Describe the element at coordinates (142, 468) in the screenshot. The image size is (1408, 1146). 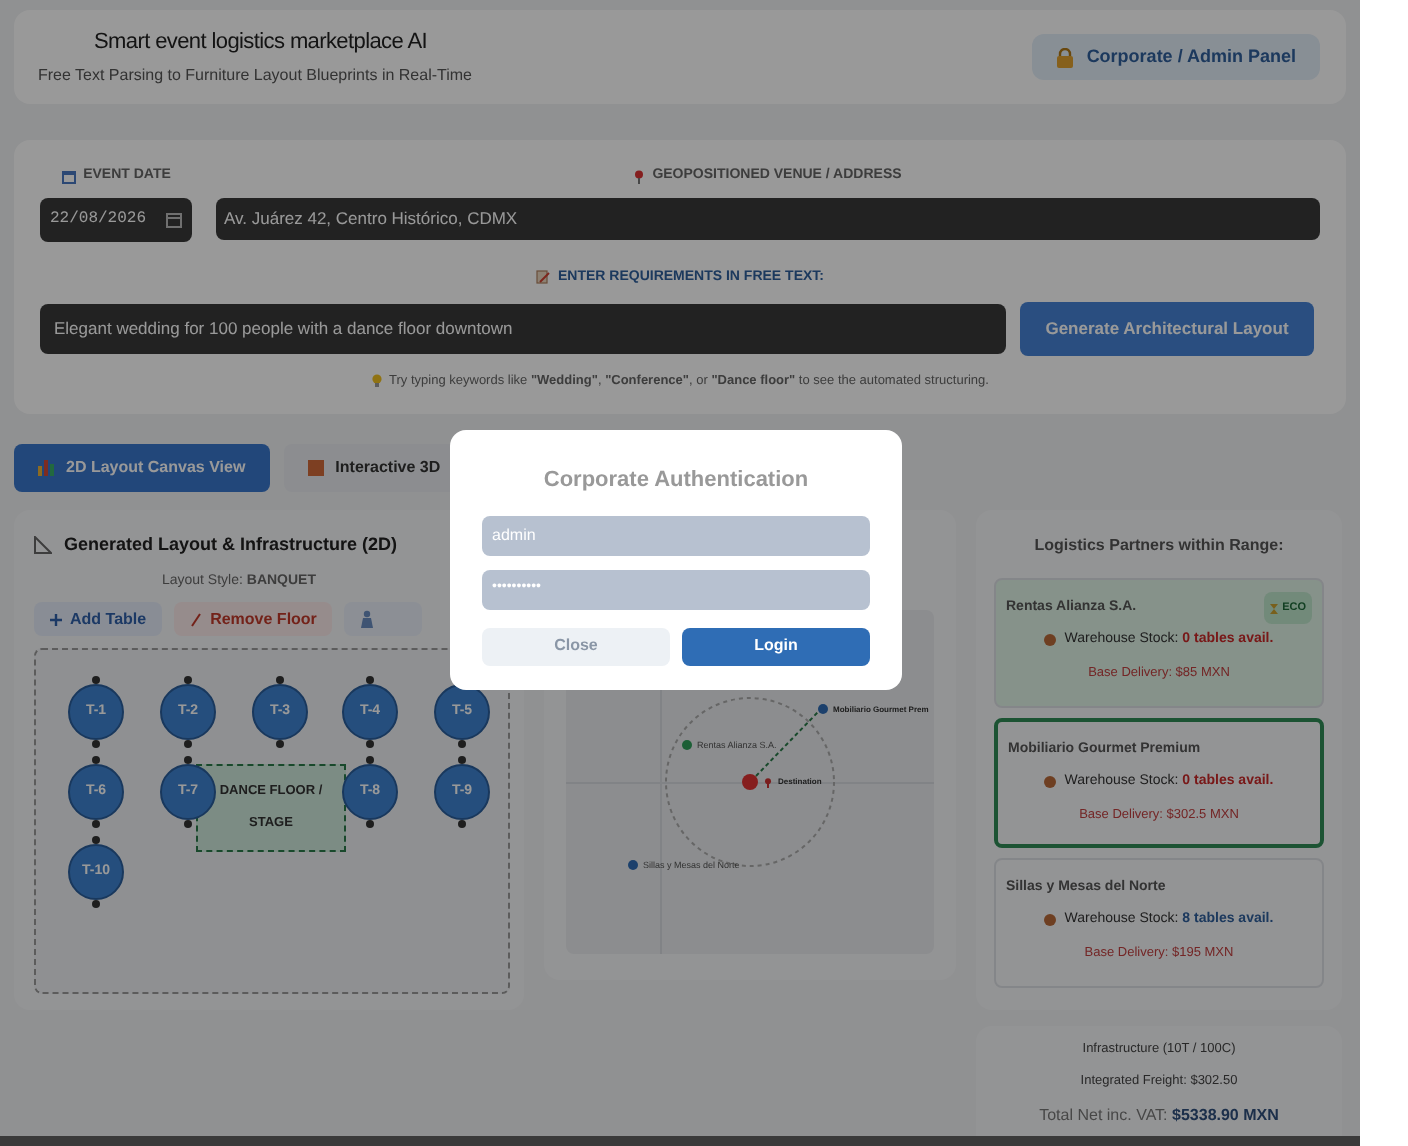
I see `view-tab: 2D Layout Canvas View` at that location.